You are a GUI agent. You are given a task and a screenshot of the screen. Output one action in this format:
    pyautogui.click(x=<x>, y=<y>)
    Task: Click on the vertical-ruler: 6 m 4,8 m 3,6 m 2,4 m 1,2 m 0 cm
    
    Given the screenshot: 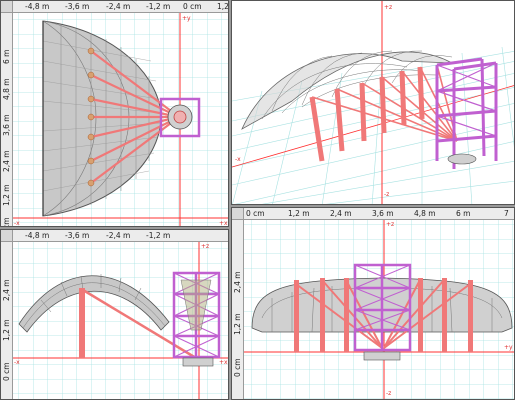 What is the action you would take?
    pyautogui.click(x=7, y=119)
    